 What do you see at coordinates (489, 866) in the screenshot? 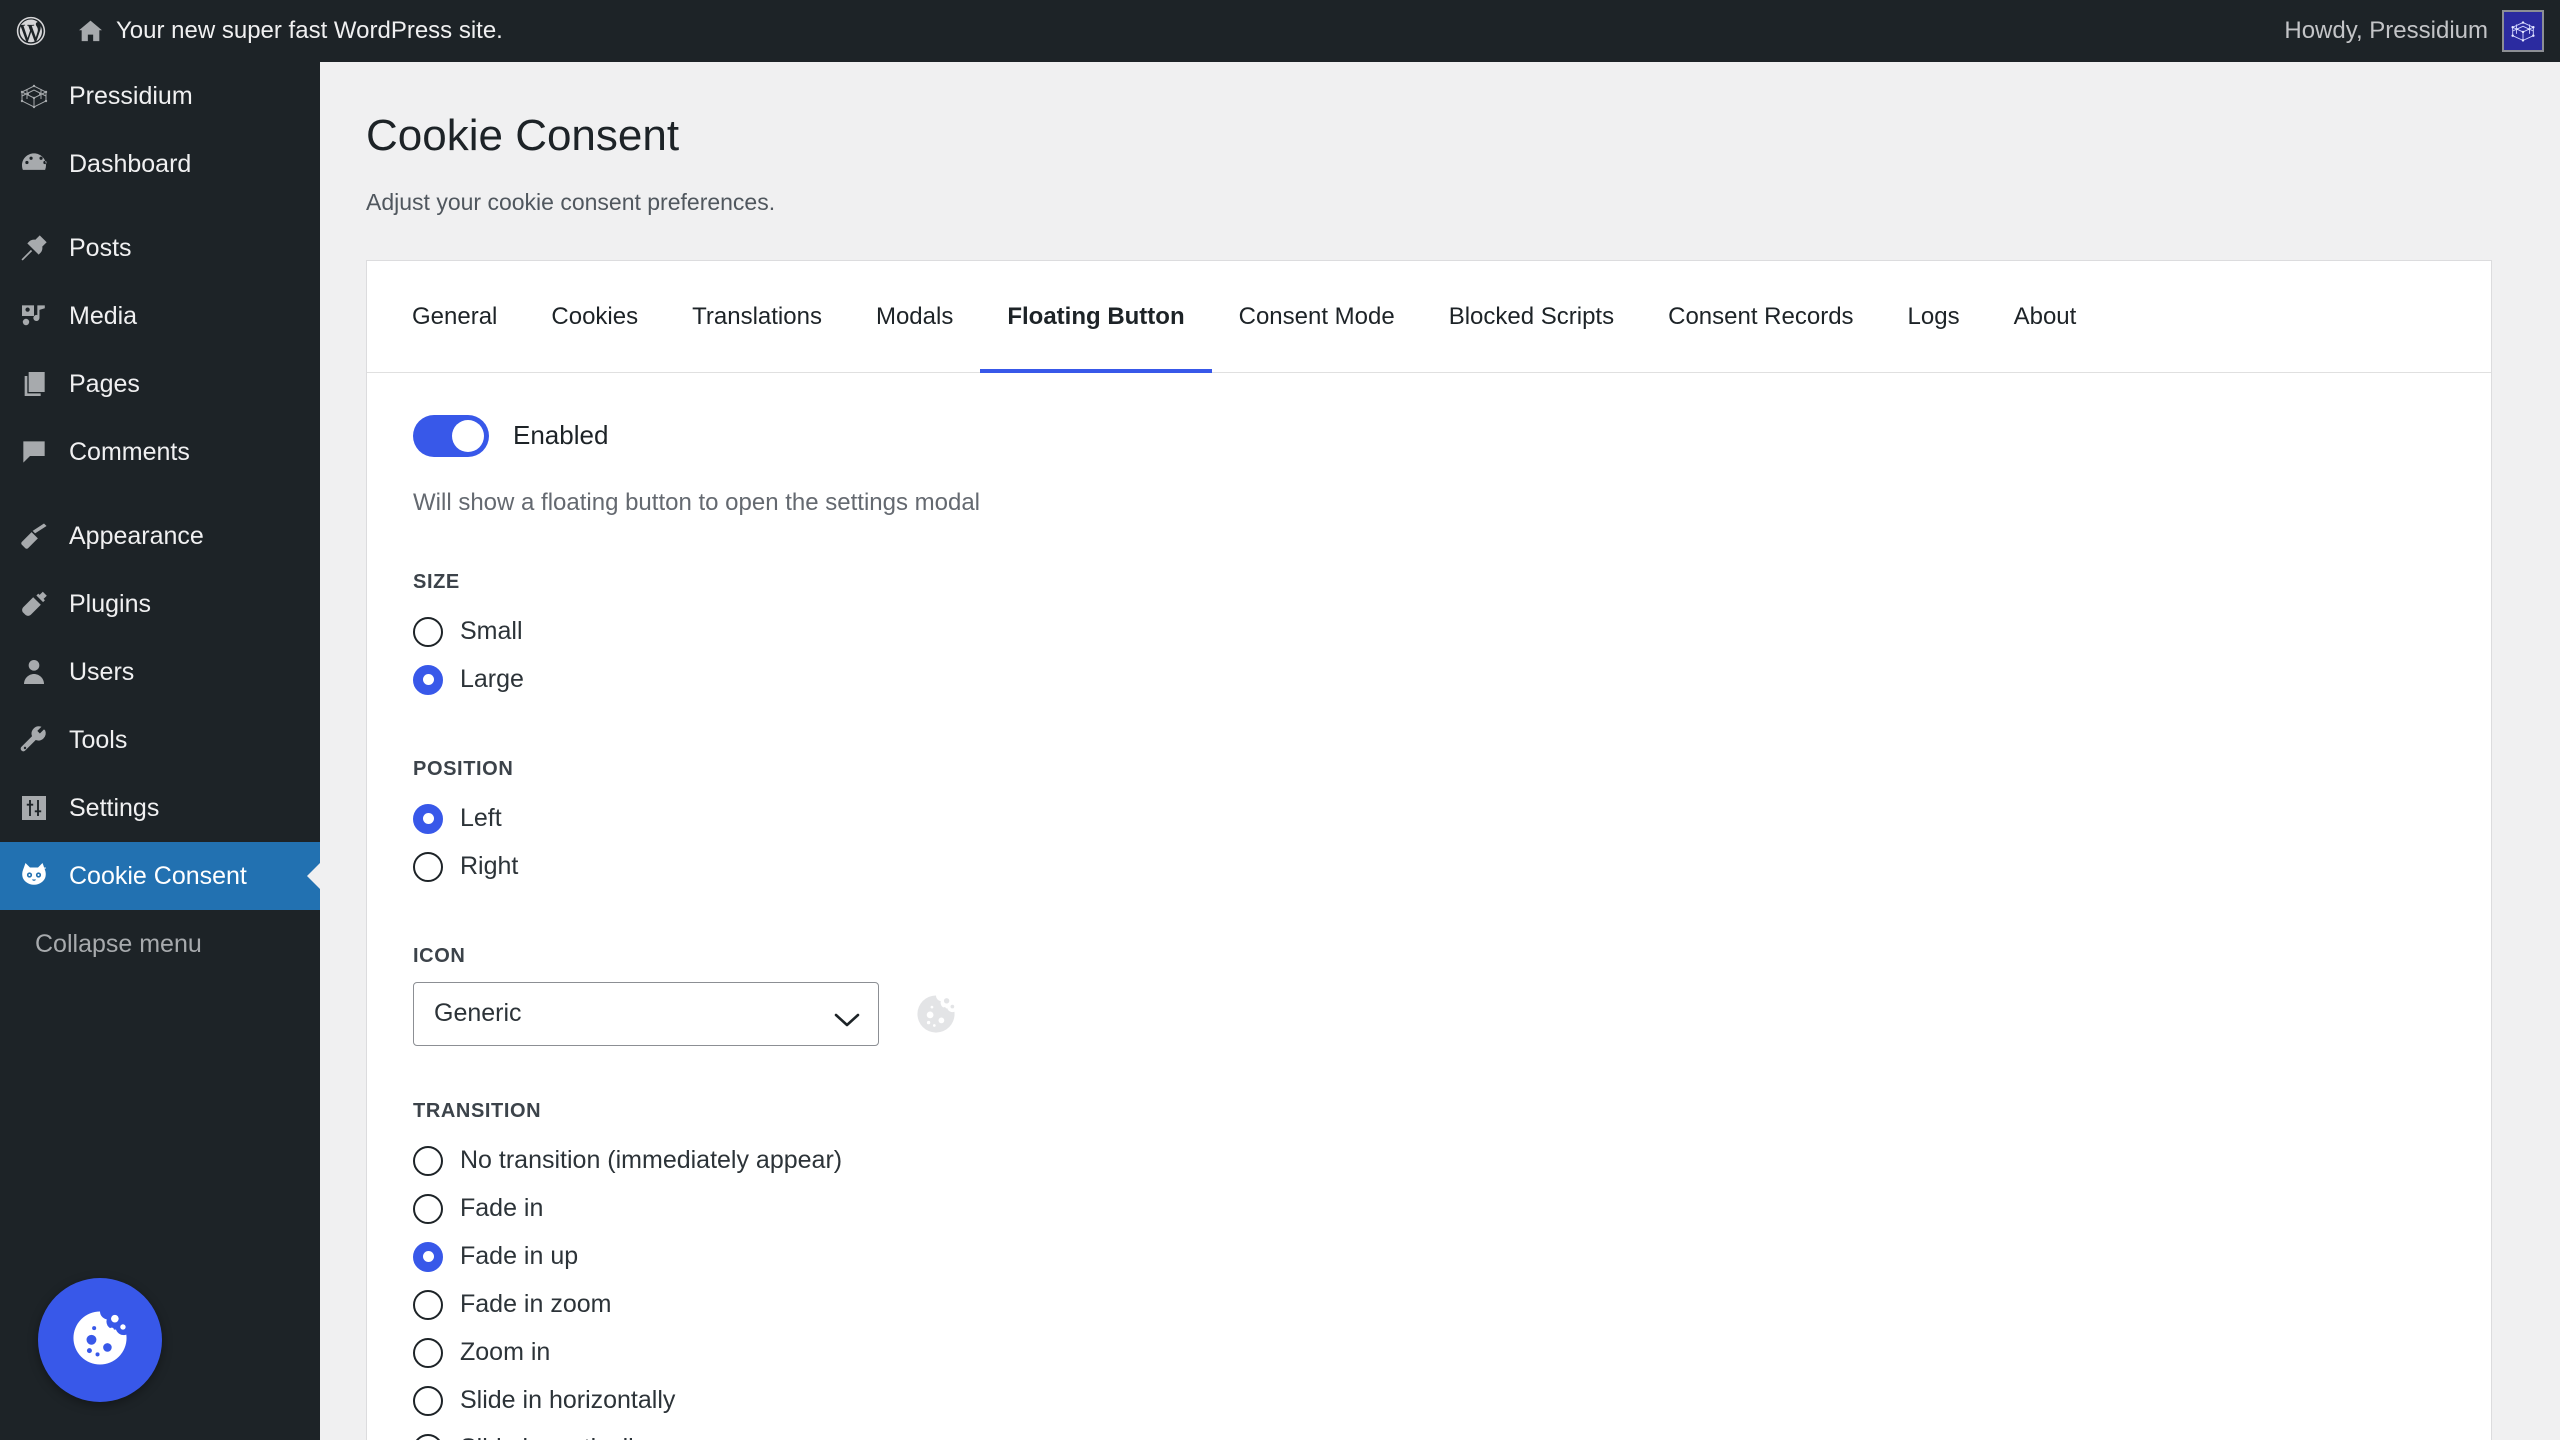
I see `position-option-label: Right` at bounding box center [489, 866].